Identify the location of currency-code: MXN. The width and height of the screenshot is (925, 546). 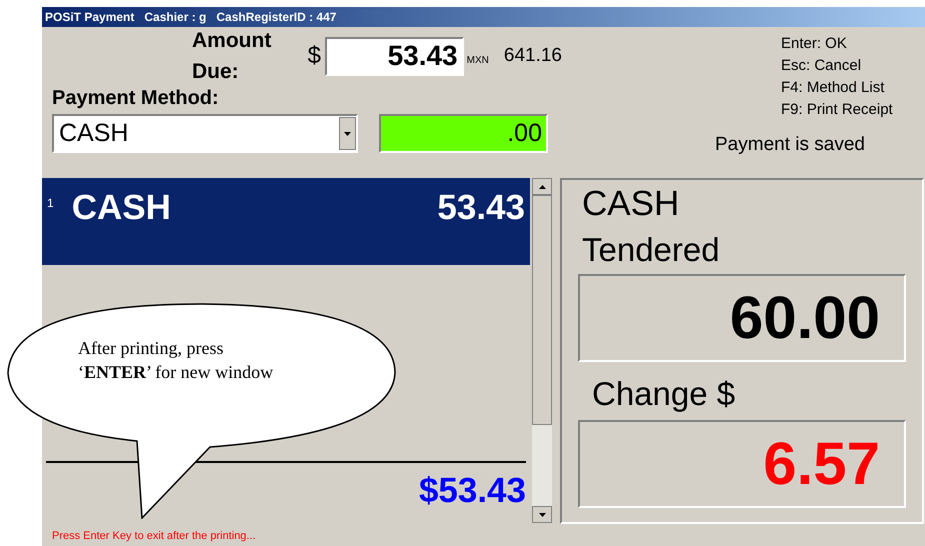
(477, 61).